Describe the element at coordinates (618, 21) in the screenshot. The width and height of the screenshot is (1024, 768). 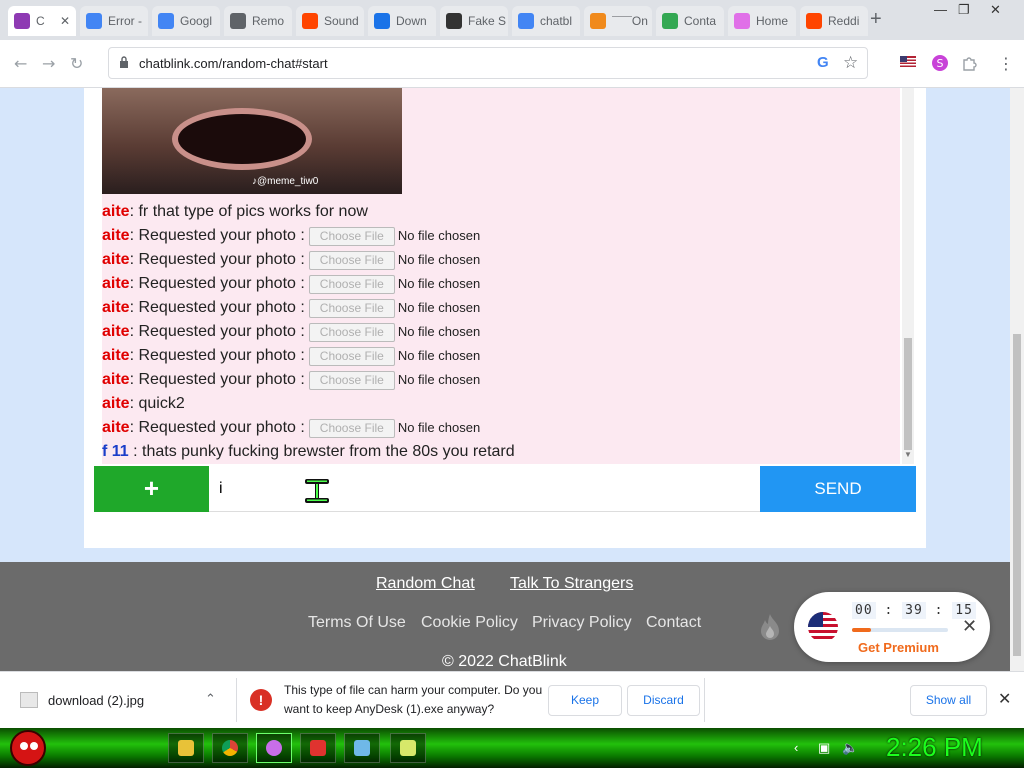
I see `tab-8: ¯¯¯On` at that location.